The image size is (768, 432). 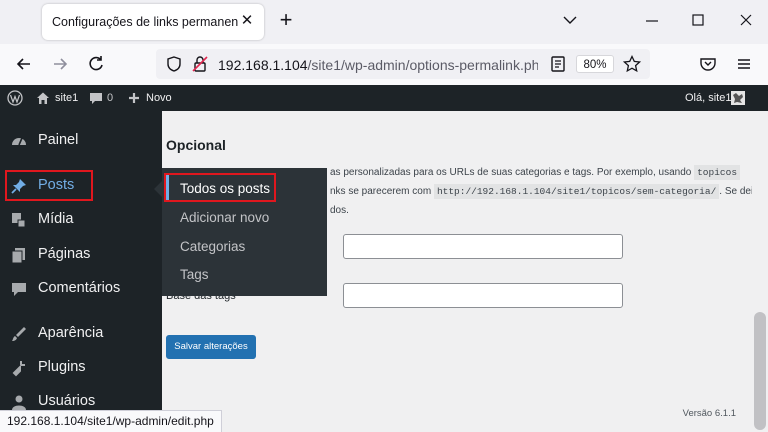 I want to click on media-icon, so click(x=19, y=220).